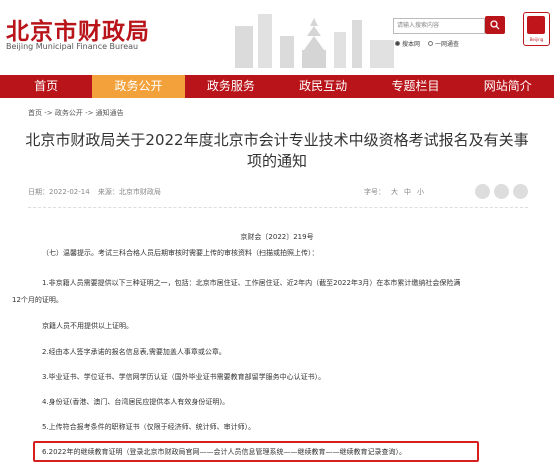 The height and width of the screenshot is (465, 554). Describe the element at coordinates (508, 86) in the screenshot. I see `nav-item-about: 网站简介` at that location.